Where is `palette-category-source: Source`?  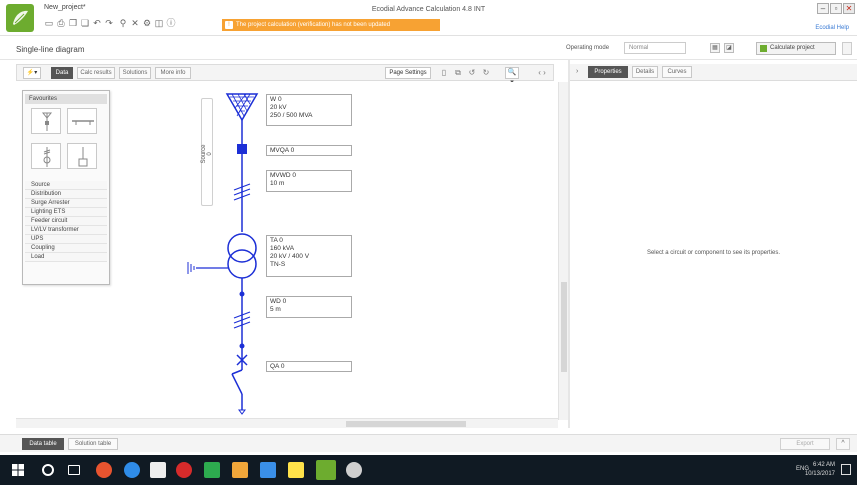
palette-category-source: Source is located at coordinates (66, 185).